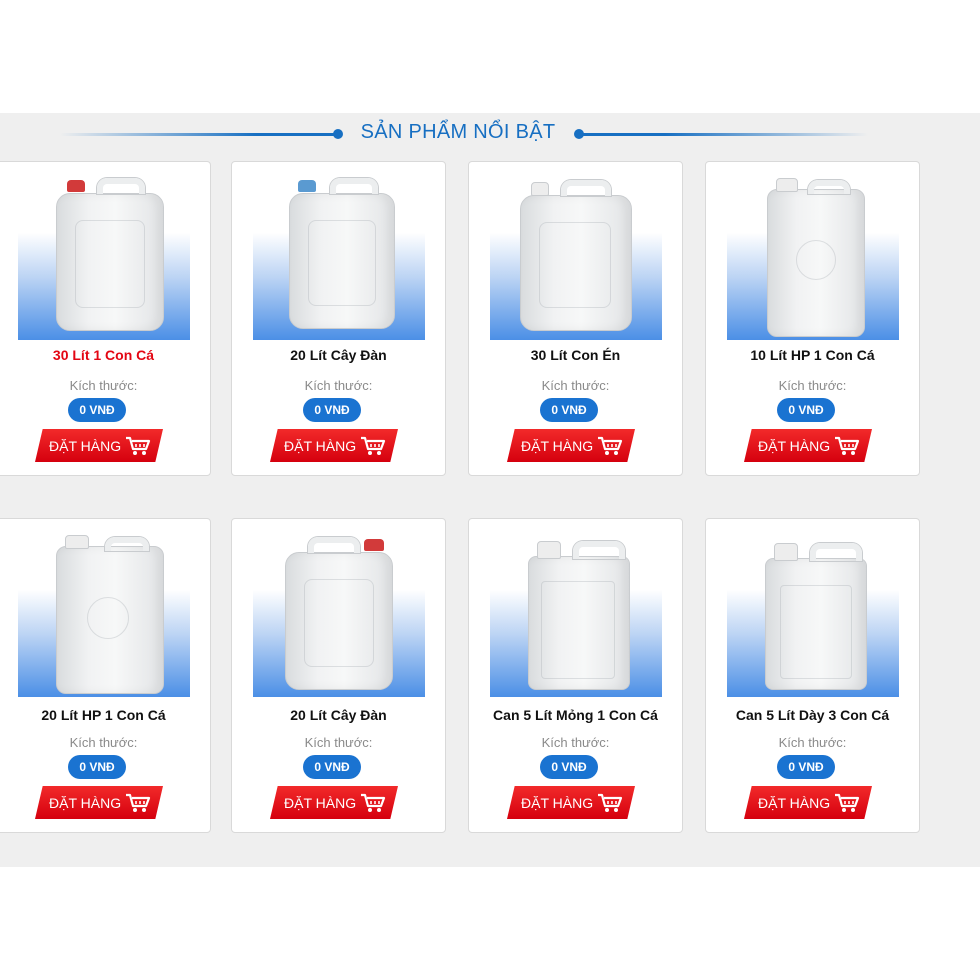 This screenshot has width=980, height=980. What do you see at coordinates (105, 715) in the screenshot?
I see `product-name: 20 Lít HP 1 Con Cá` at bounding box center [105, 715].